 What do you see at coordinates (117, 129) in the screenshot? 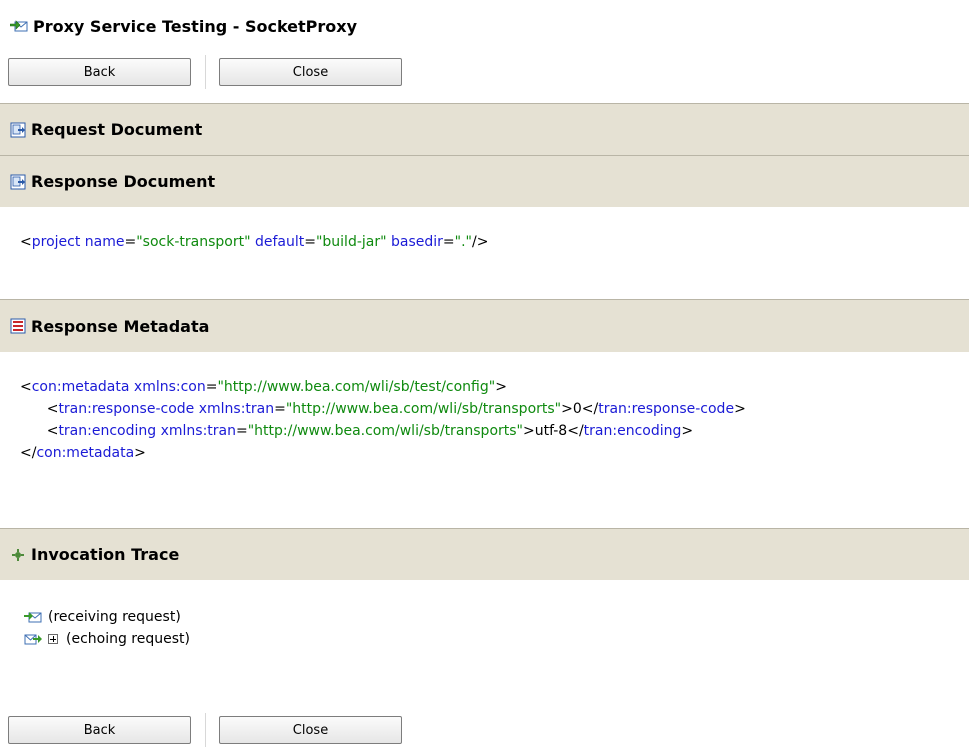
I see `request-document-label: Request Document` at bounding box center [117, 129].